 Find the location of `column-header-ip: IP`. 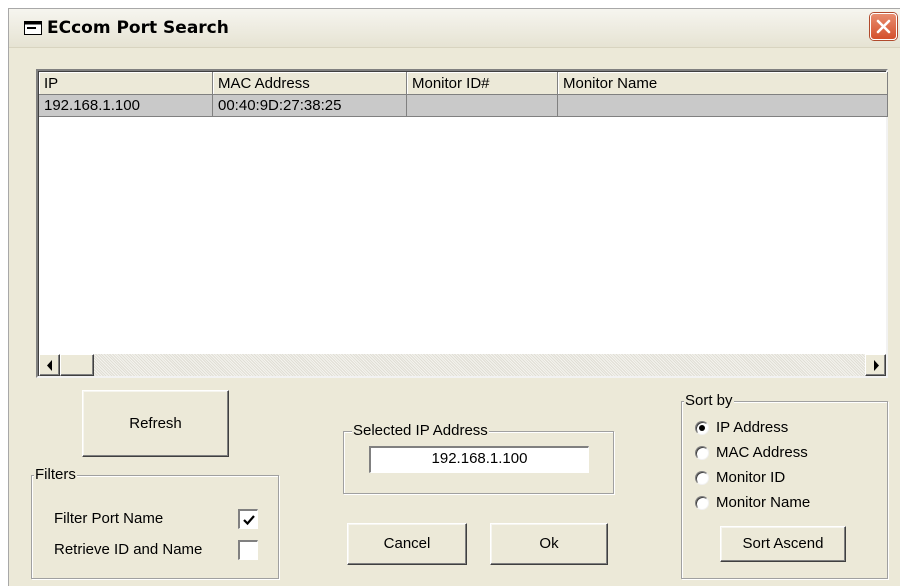

column-header-ip: IP is located at coordinates (126, 83).